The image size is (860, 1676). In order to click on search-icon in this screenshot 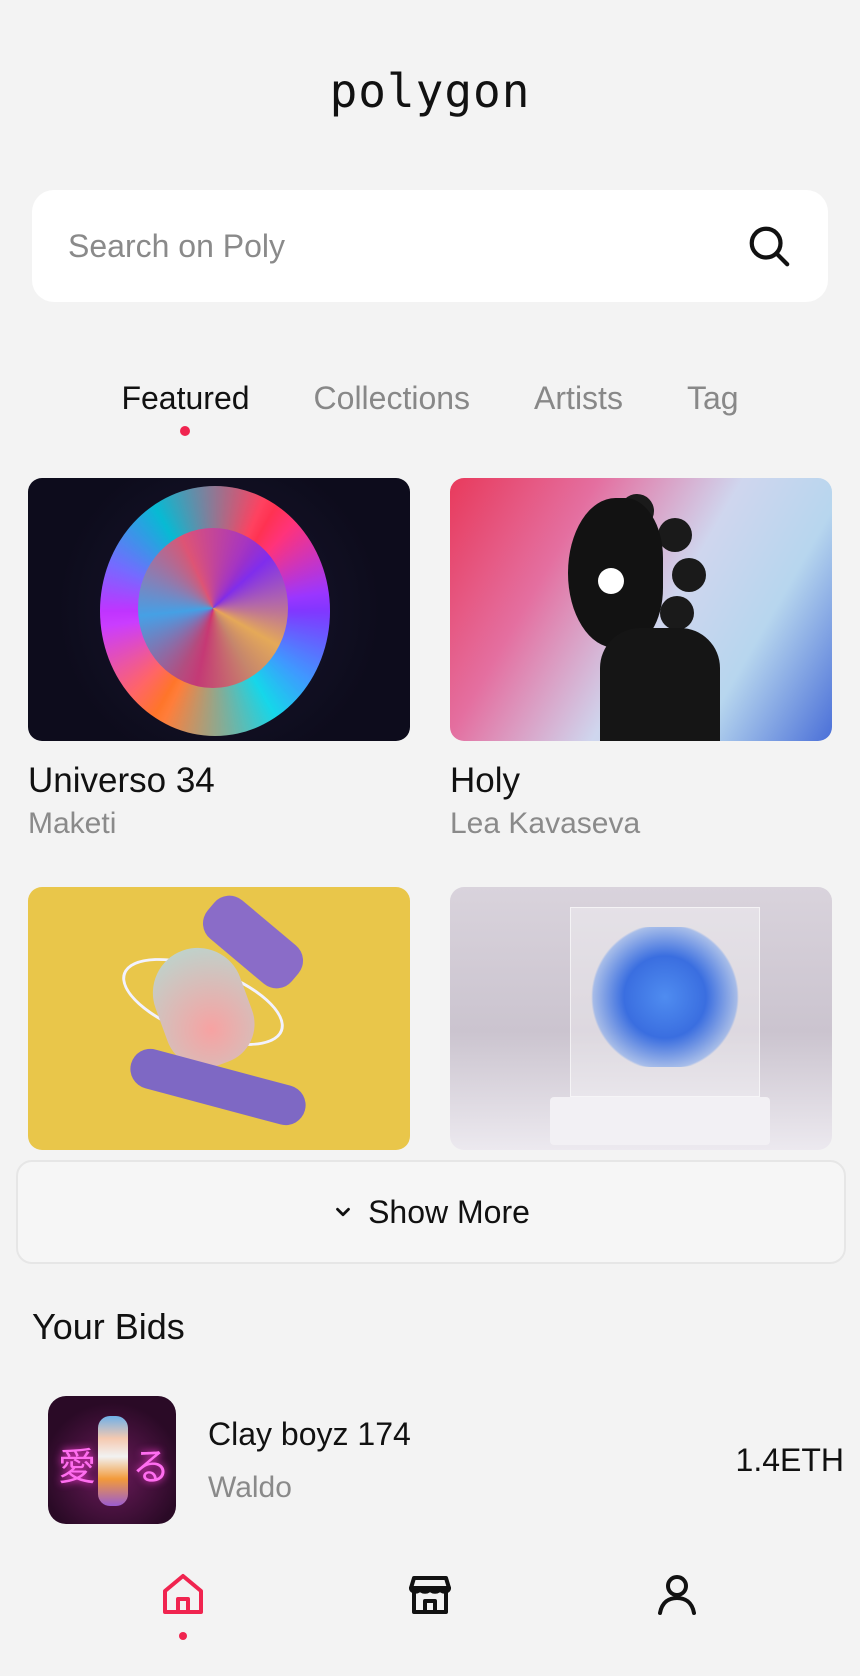, I will do `click(769, 246)`.